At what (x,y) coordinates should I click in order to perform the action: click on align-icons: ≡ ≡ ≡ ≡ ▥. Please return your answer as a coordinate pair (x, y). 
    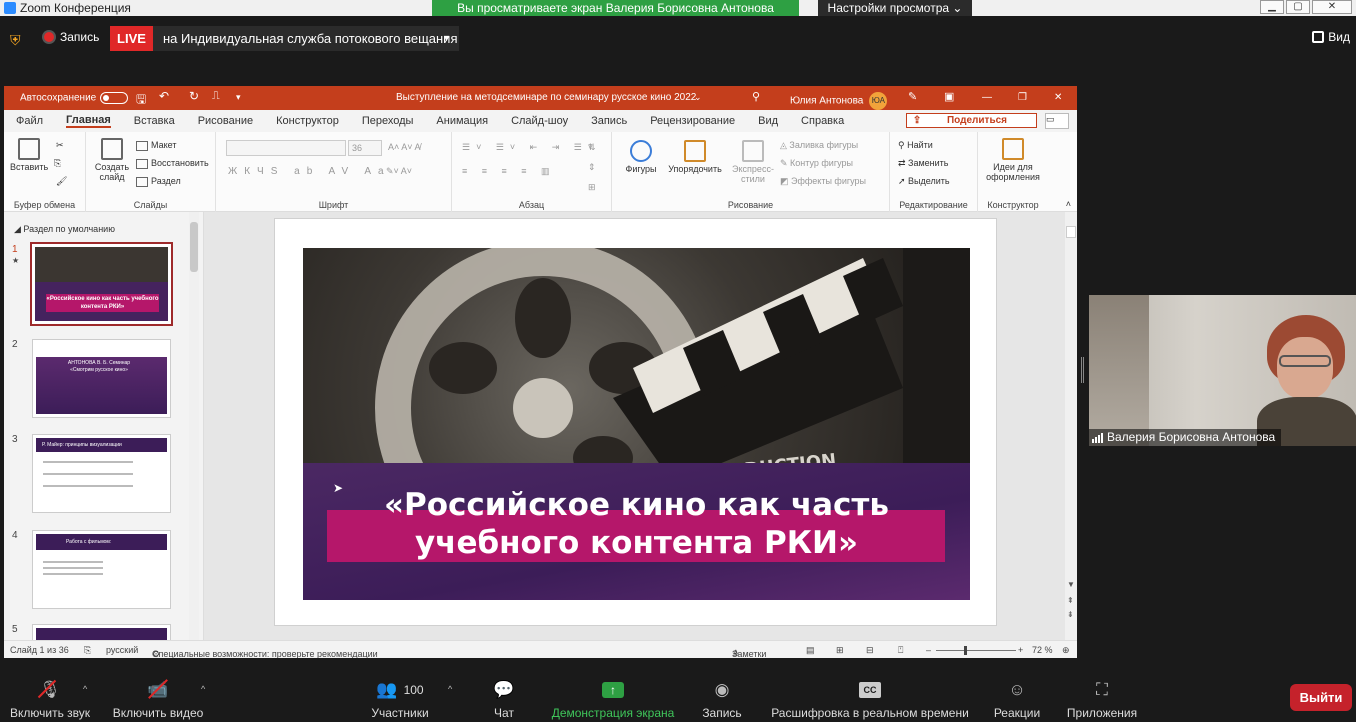
    Looking at the image, I should click on (509, 171).